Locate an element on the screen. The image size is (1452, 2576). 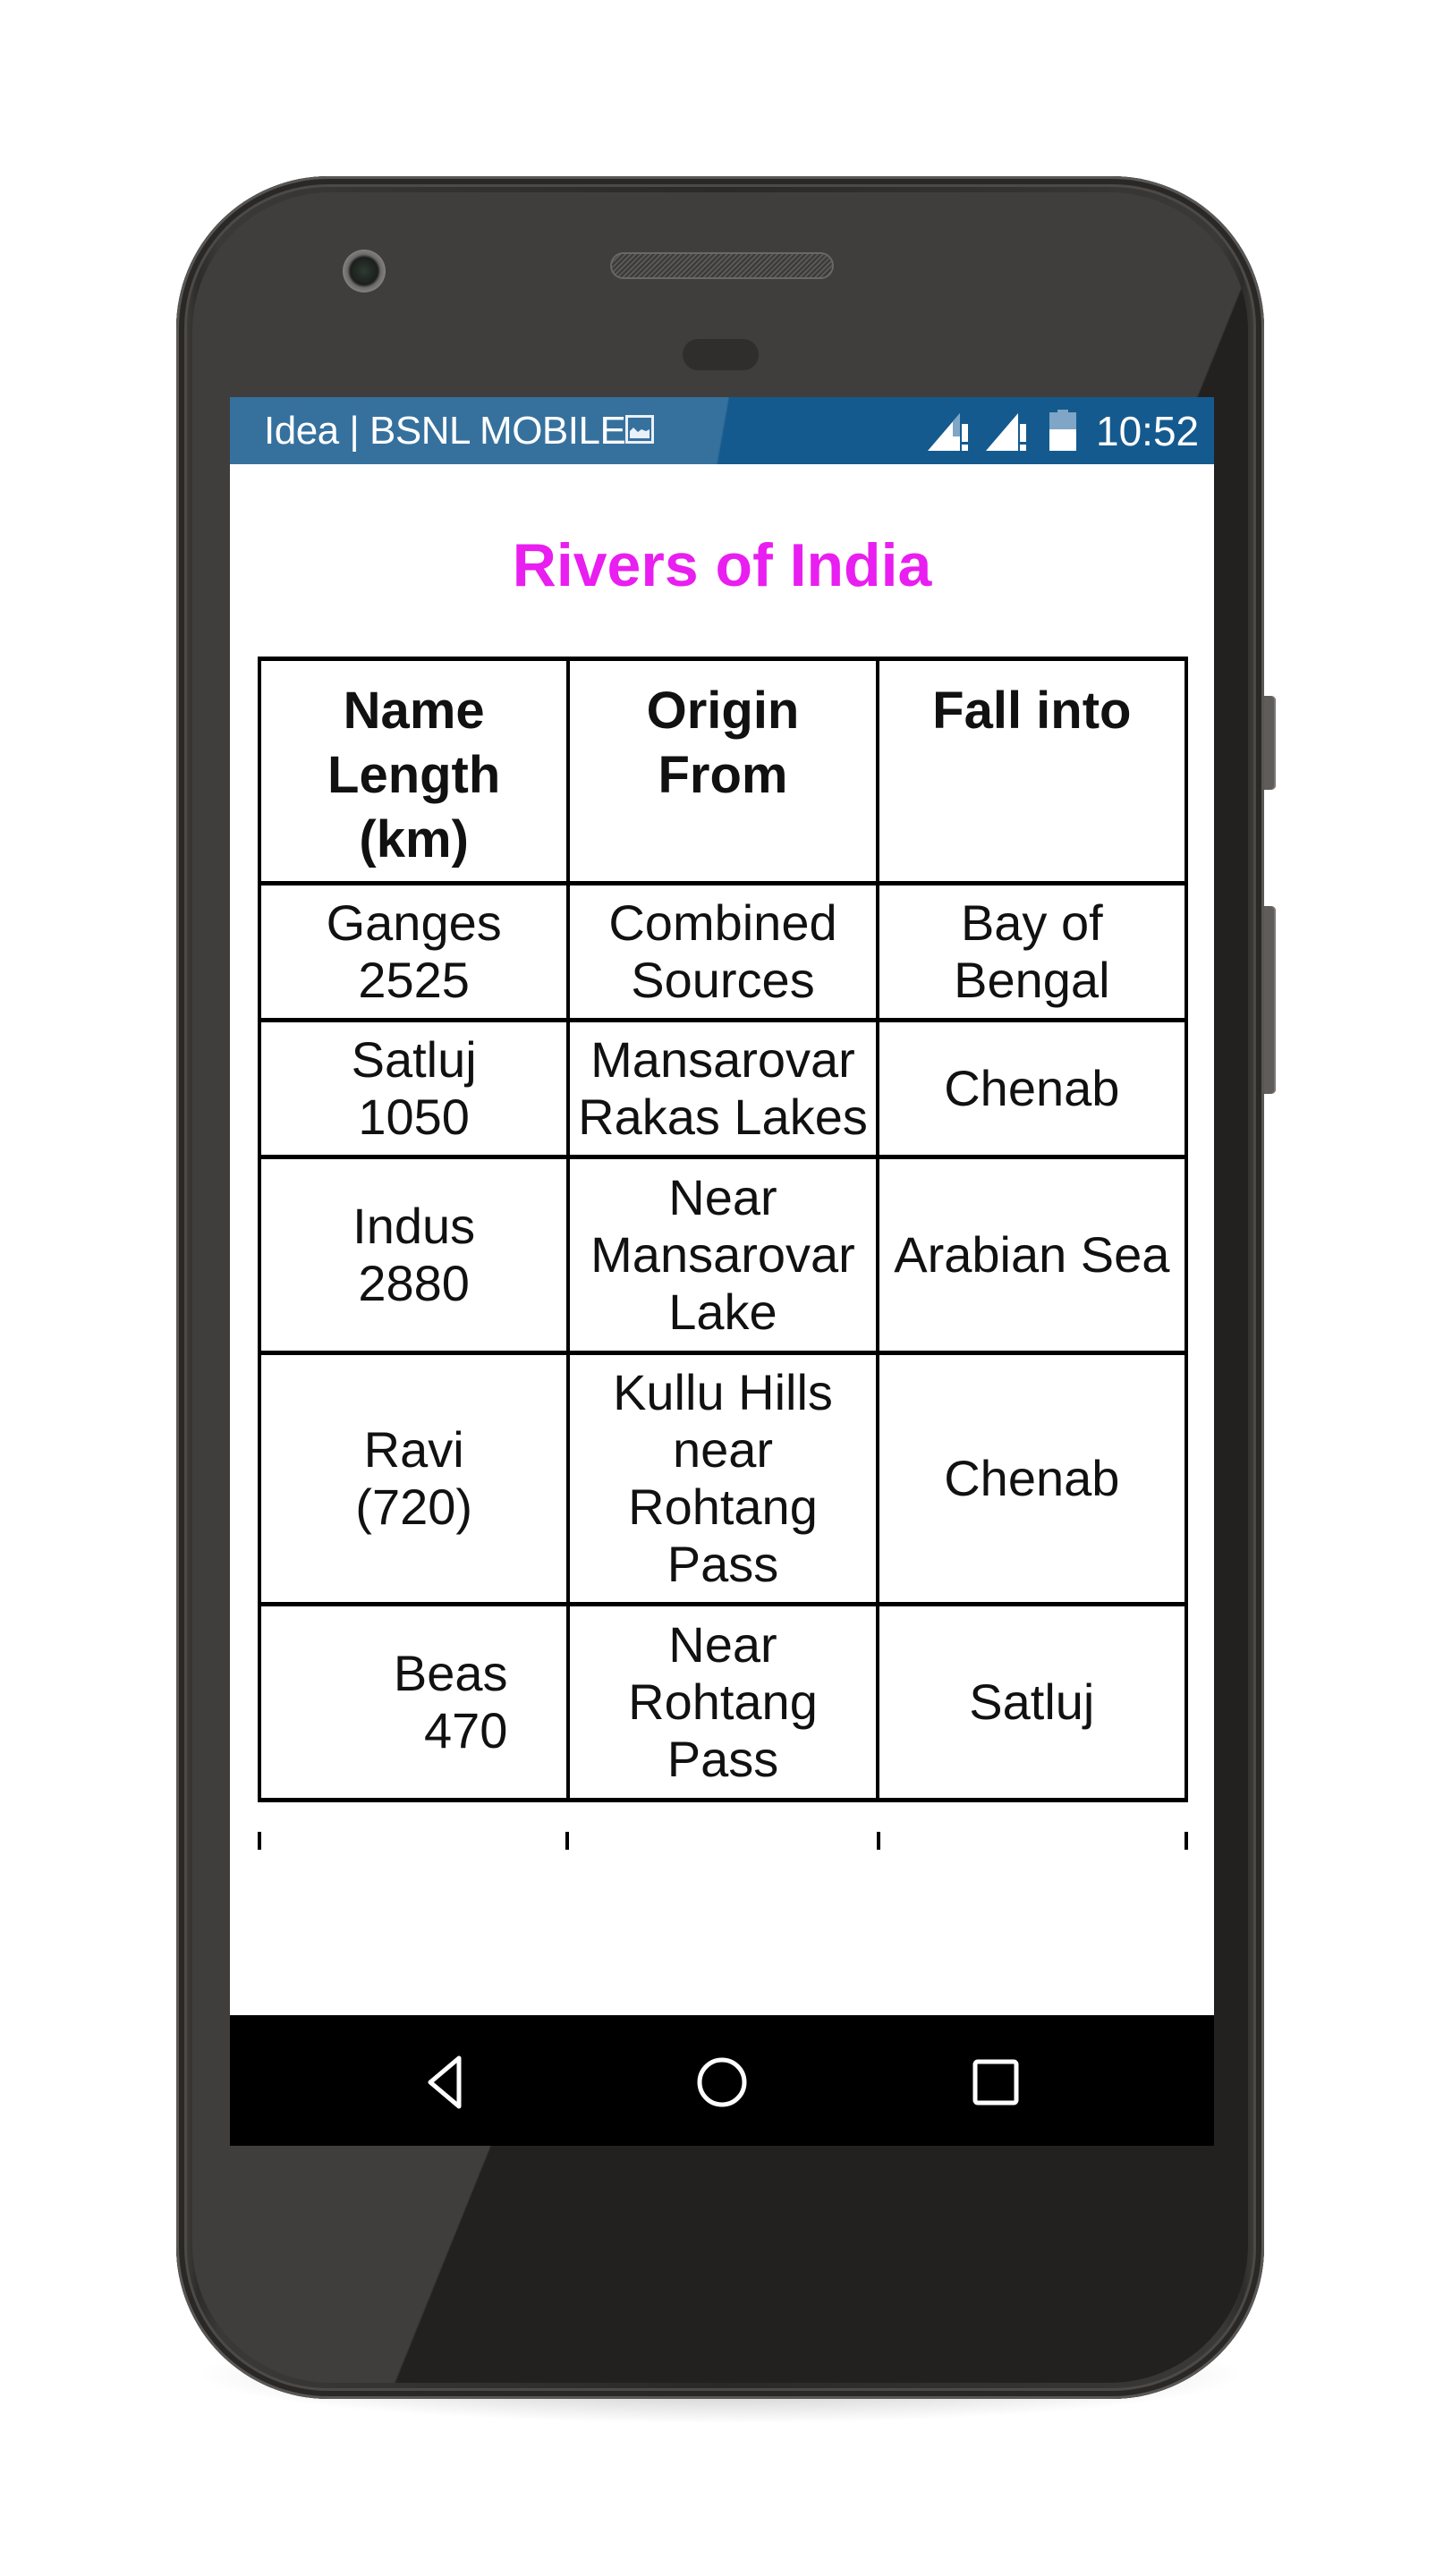
header-name-length: Name Length (km) is located at coordinates (414, 771).